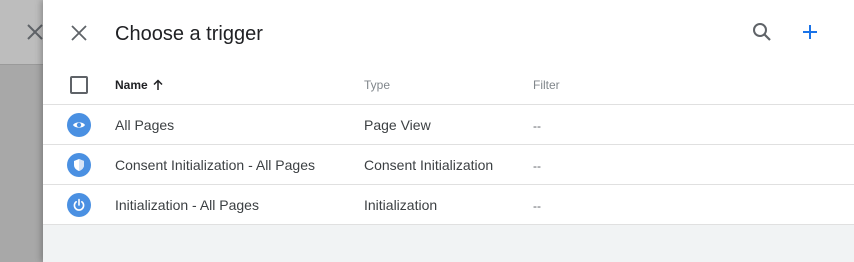  I want to click on page-title: Choose a trigger, so click(189, 34).